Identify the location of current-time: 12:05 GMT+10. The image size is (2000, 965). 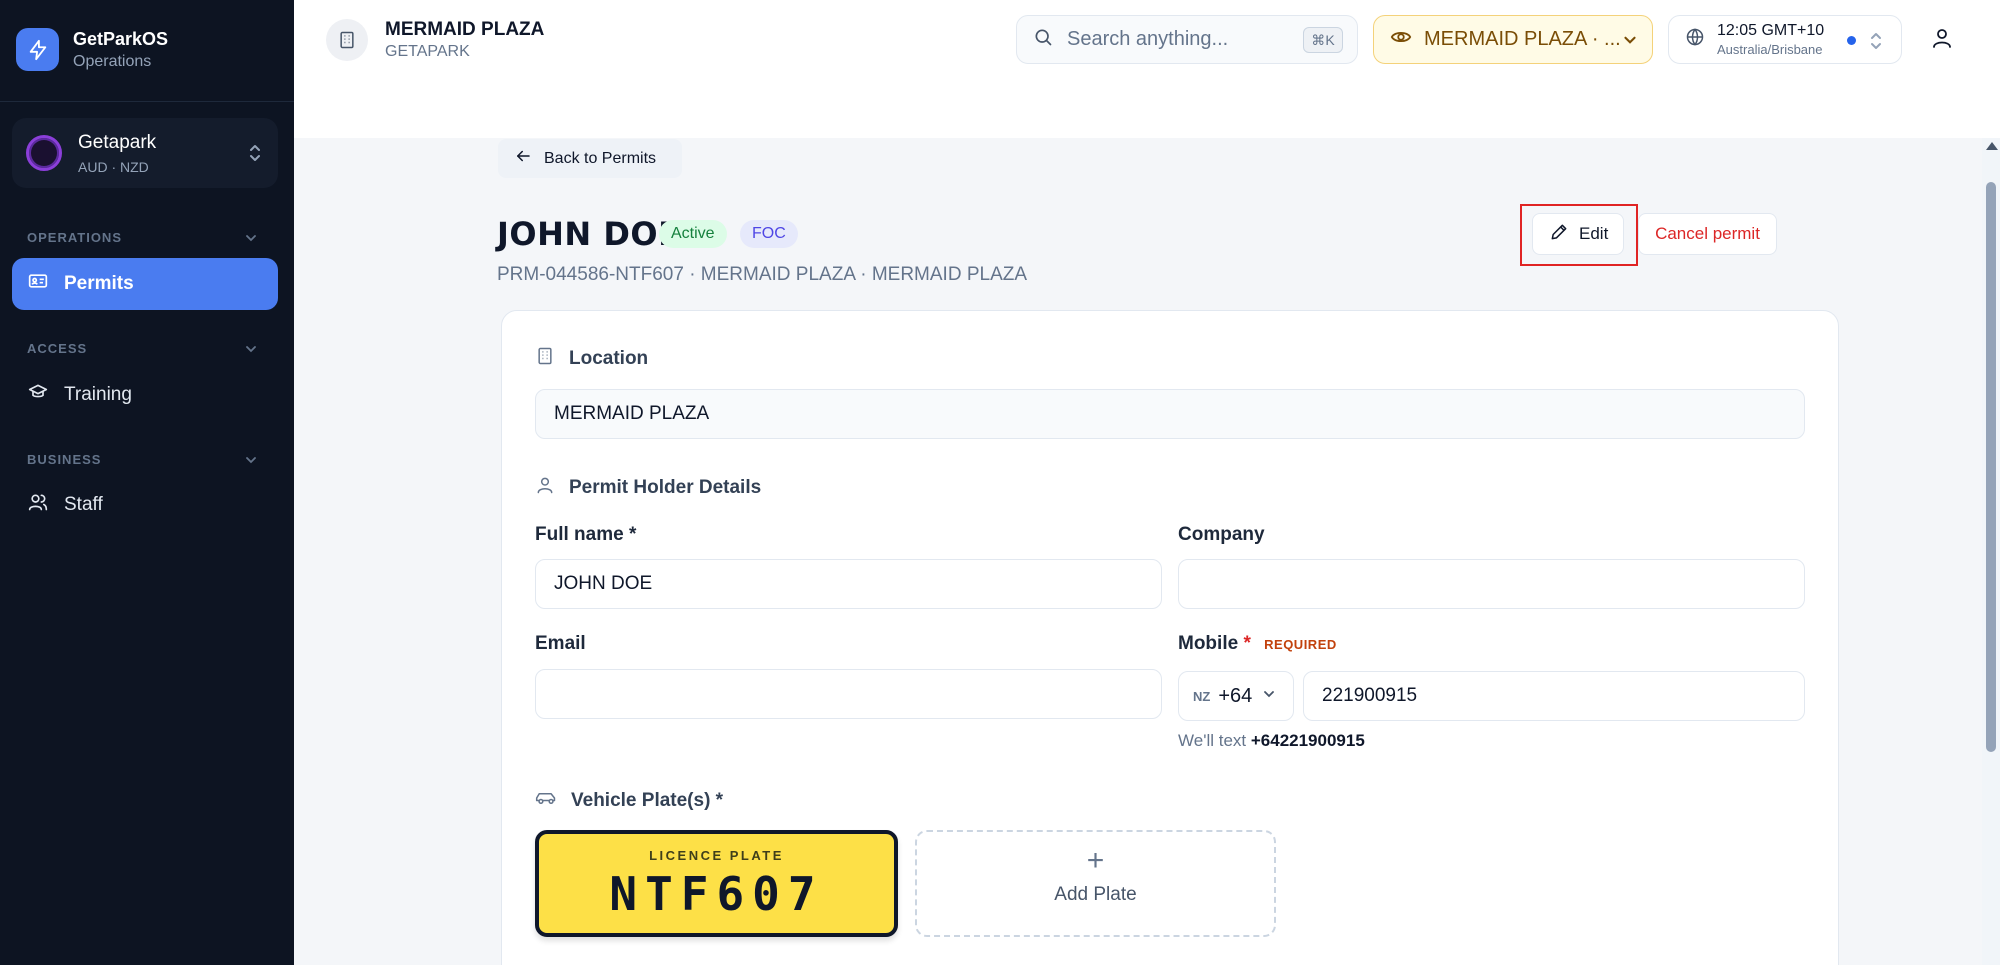
(1771, 30).